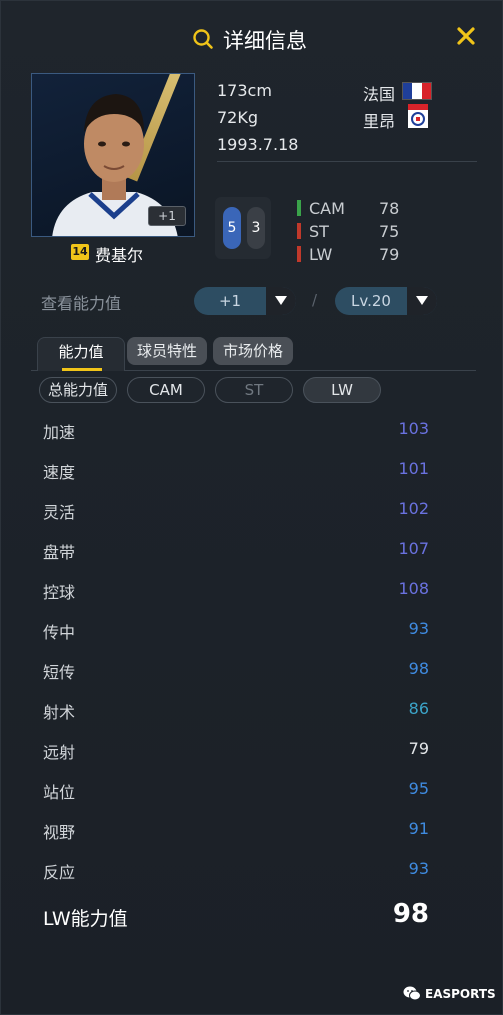  I want to click on tab-bar: 能力值 球员特性 市场价格, so click(253, 353).